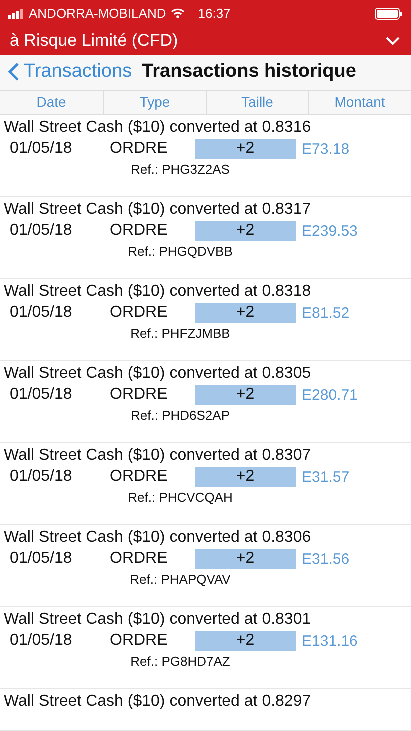 The image size is (411, 731). What do you see at coordinates (158, 620) in the screenshot?
I see `transaction-title: Wall Street Cash ($10) converted at 0.8301` at bounding box center [158, 620].